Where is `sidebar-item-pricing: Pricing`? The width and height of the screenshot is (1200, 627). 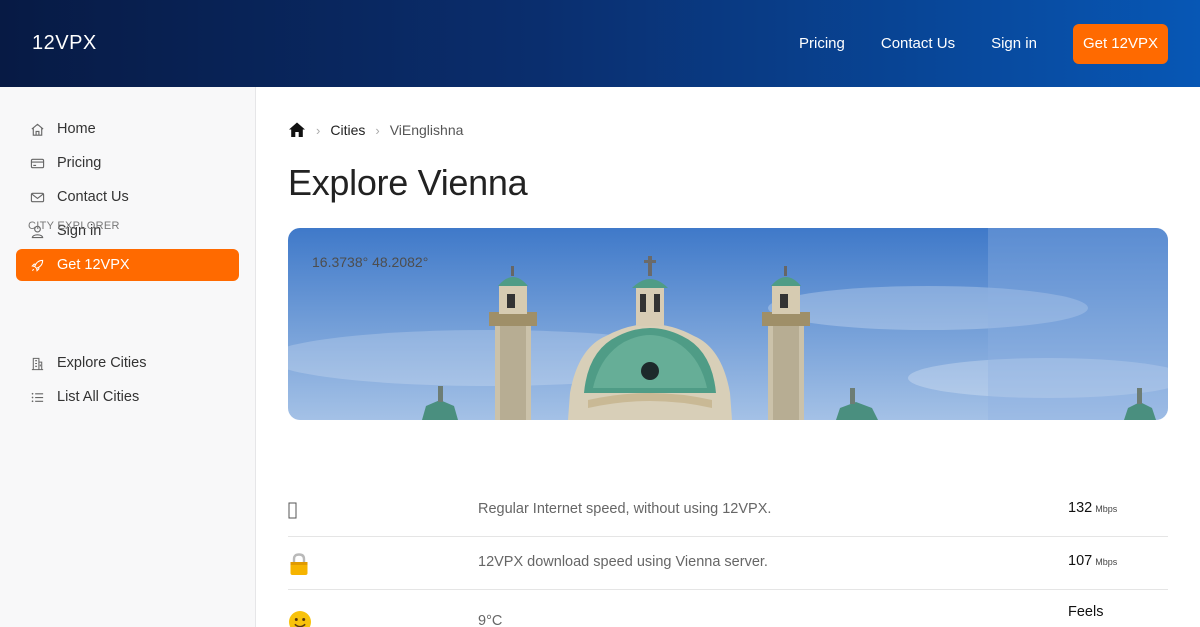 sidebar-item-pricing: Pricing is located at coordinates (127, 163).